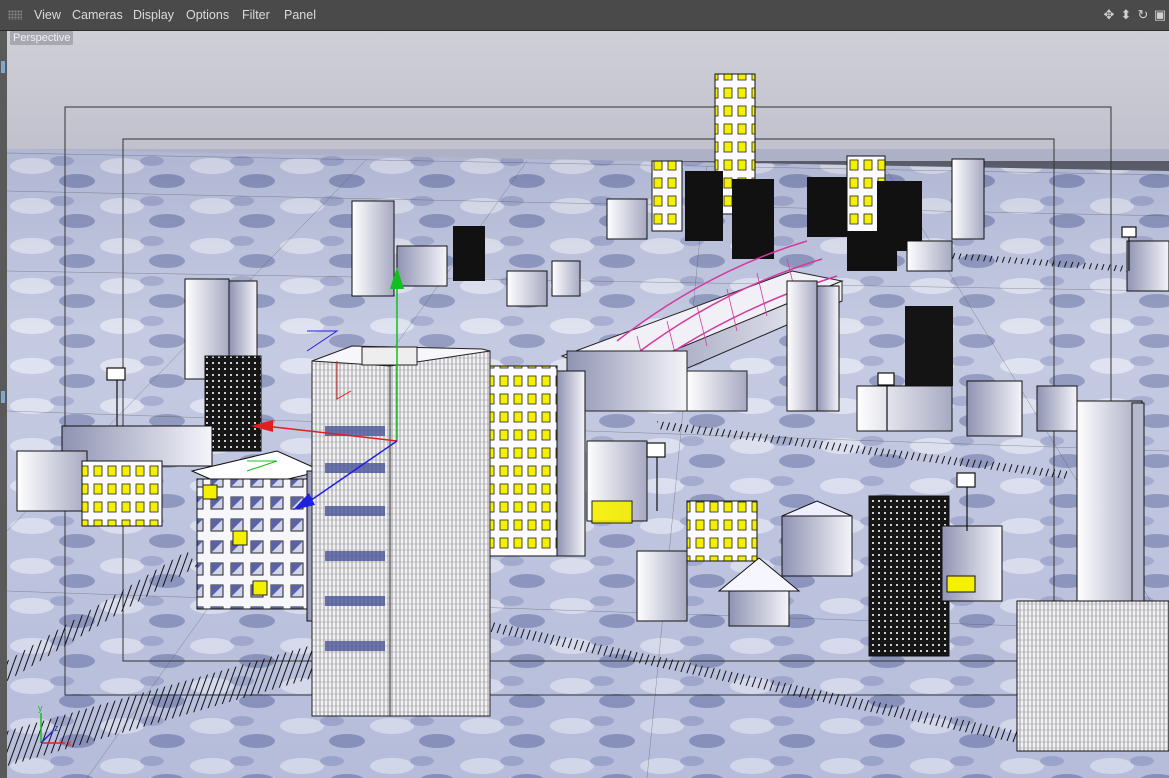  Describe the element at coordinates (47, 15) in the screenshot. I see `menu-view: View` at that location.